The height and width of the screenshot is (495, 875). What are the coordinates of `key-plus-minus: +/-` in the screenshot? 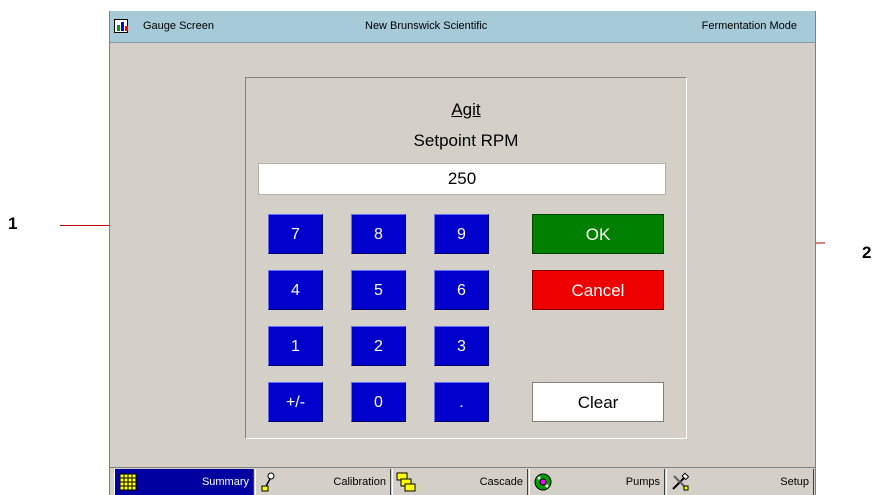 It's located at (295, 402).